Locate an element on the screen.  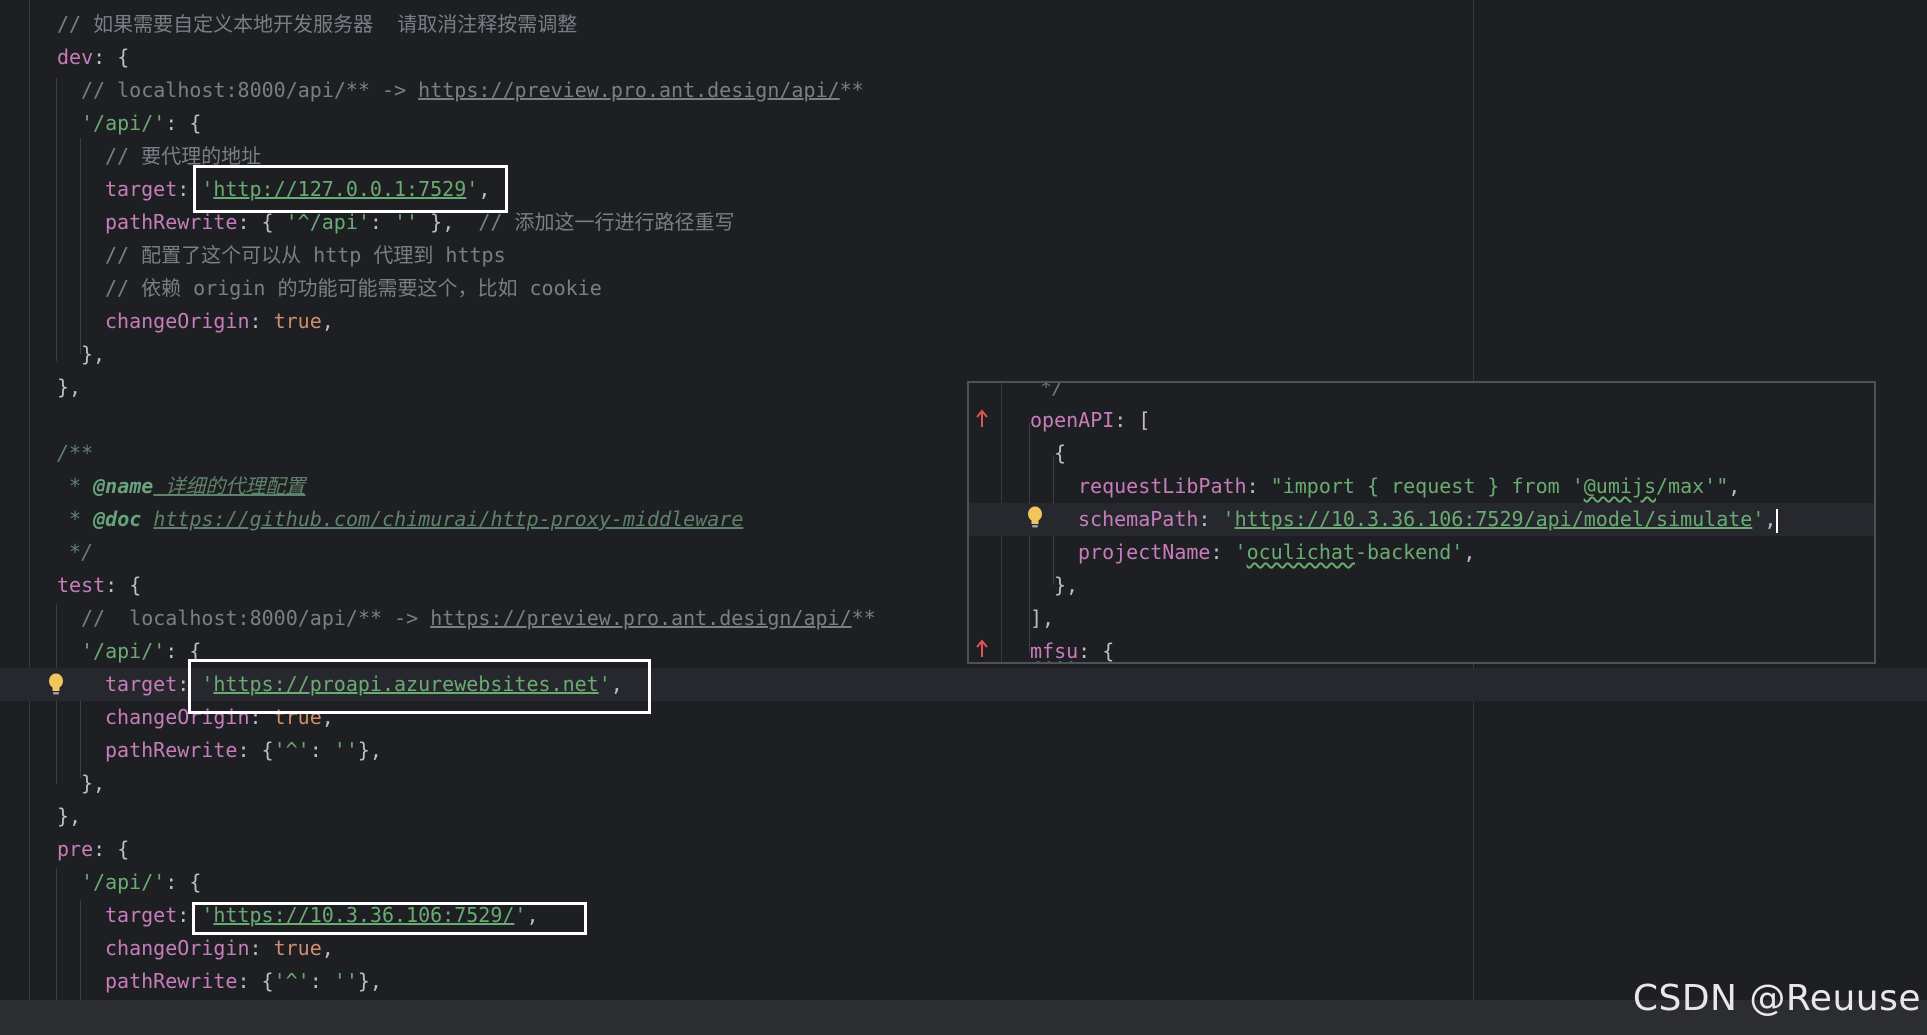
code-line: test: { is located at coordinates (99, 585).